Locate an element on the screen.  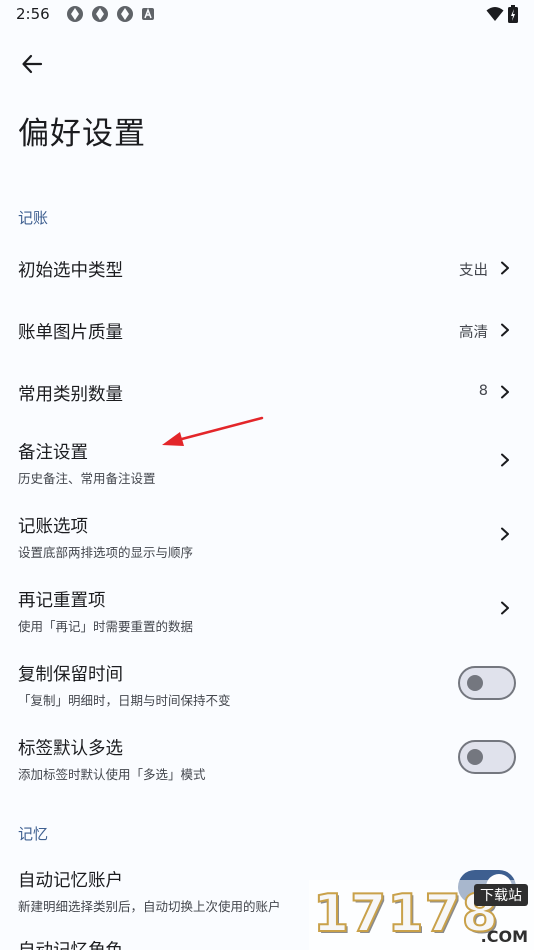
setting-title: 常用类别数量 is located at coordinates (70, 395).